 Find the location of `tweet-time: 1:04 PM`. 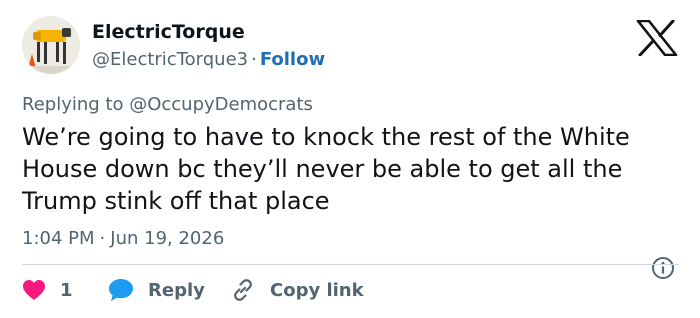

tweet-time: 1:04 PM is located at coordinates (58, 238).